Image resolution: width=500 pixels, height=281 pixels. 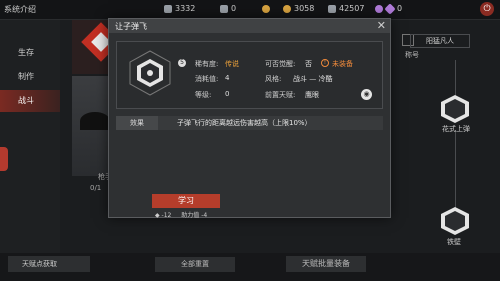 I want to click on sidebar-item-combat: 战斗, so click(x=30, y=101).